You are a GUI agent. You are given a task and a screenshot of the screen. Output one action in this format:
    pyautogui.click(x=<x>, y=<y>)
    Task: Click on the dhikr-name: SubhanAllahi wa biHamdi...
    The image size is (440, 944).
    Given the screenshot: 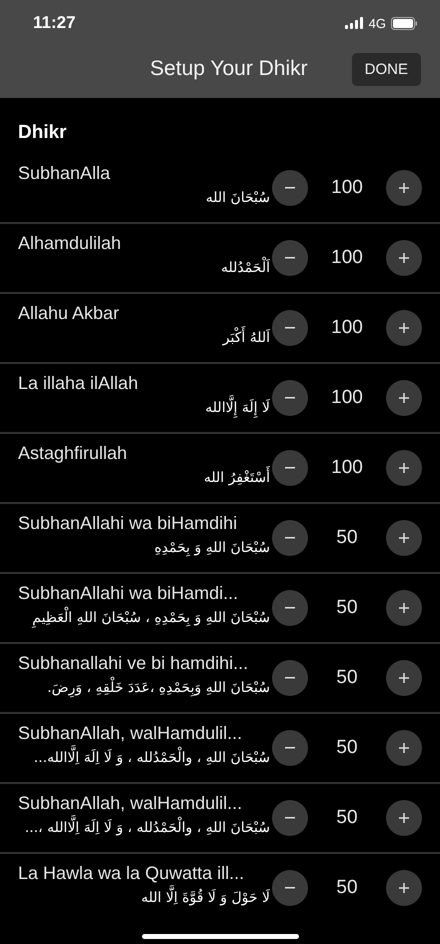 What is the action you would take?
    pyautogui.click(x=129, y=593)
    